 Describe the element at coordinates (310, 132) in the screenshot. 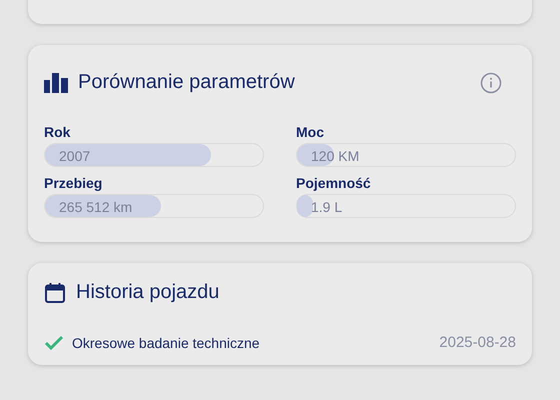

I see `parameter-label: Moc` at that location.